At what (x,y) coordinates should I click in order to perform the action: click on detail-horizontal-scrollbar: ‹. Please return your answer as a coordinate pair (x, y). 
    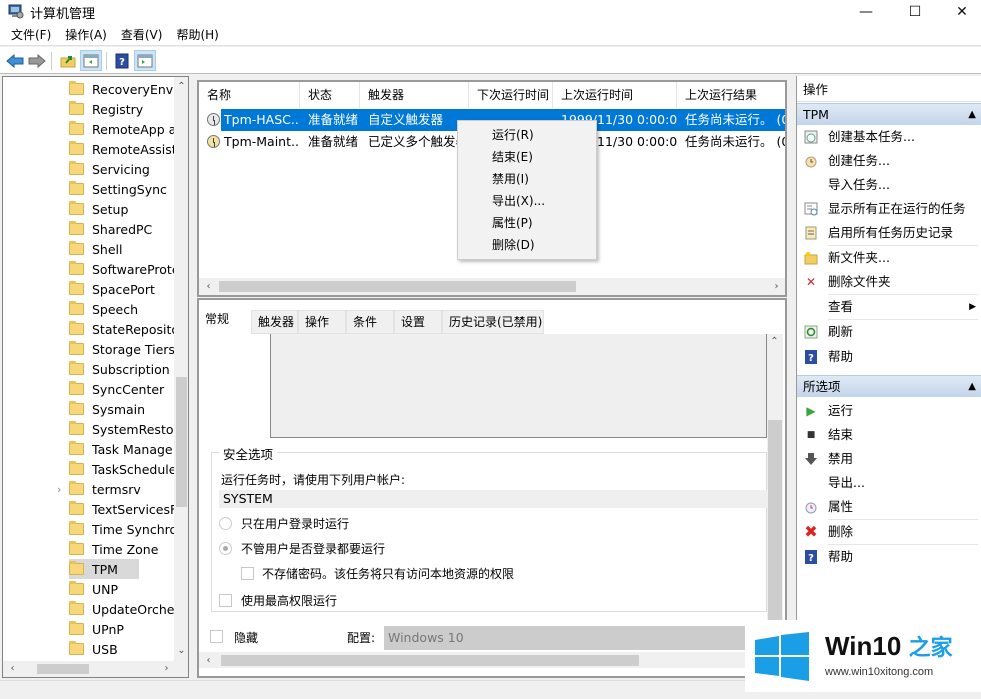
    Looking at the image, I should click on (474, 660).